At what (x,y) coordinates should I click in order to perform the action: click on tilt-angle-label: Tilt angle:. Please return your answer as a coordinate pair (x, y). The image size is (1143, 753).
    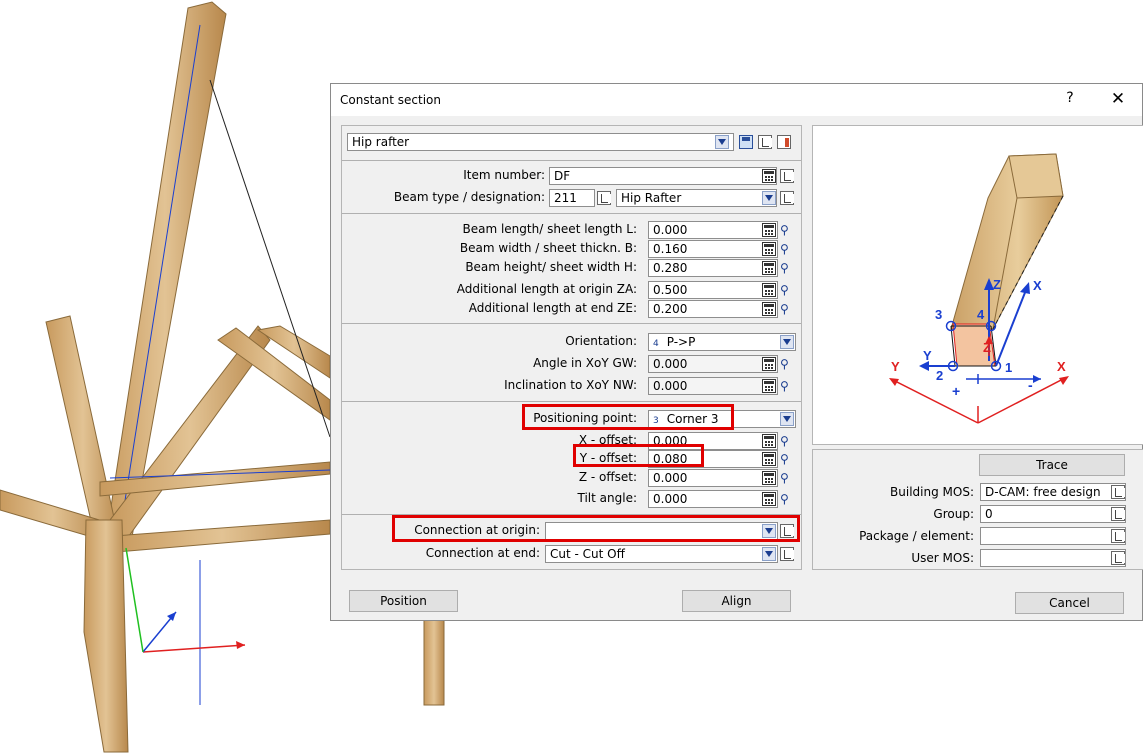
    Looking at the image, I should click on (607, 498).